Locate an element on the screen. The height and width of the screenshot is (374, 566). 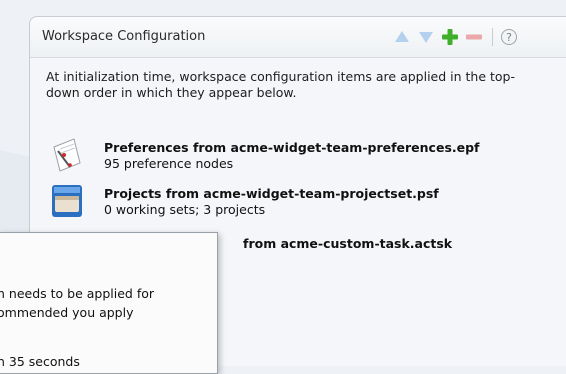
move-up-icon is located at coordinates (402, 36).